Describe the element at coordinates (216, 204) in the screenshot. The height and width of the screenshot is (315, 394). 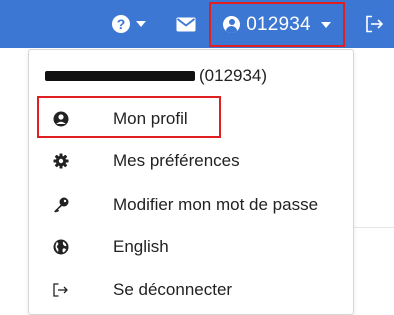
I see `menu-item-label: Modifier mon mot de passe` at that location.